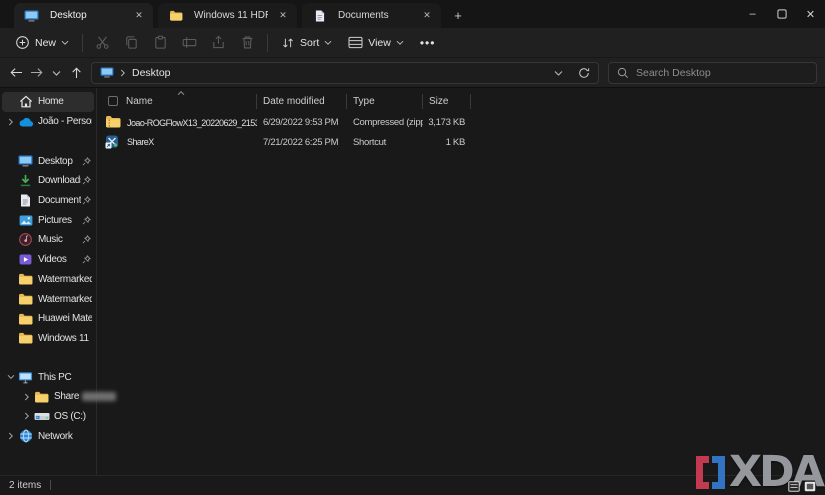  What do you see at coordinates (189, 43) in the screenshot?
I see `rename-button` at bounding box center [189, 43].